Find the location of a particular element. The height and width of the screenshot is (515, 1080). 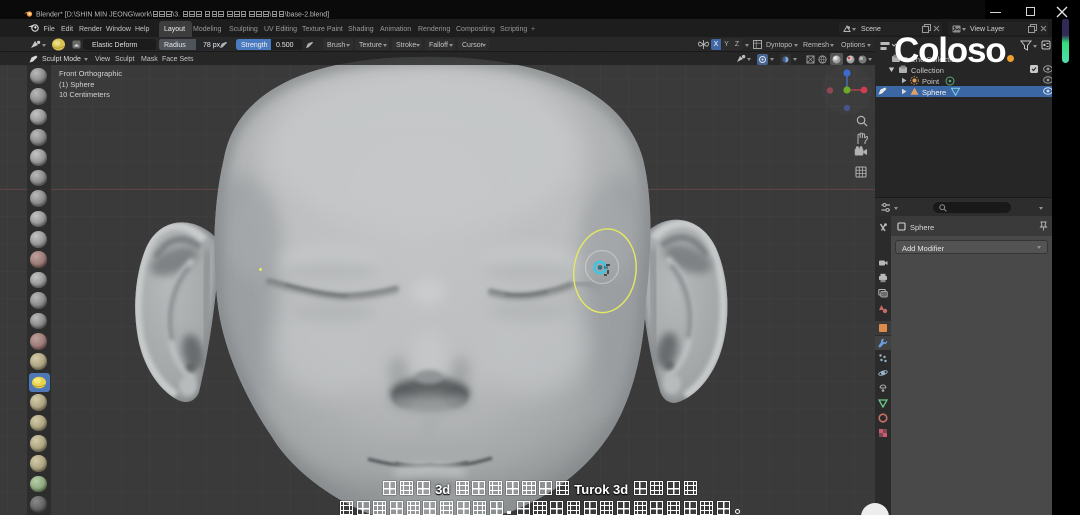

svg-text: M is located at coordinates (606, 267).